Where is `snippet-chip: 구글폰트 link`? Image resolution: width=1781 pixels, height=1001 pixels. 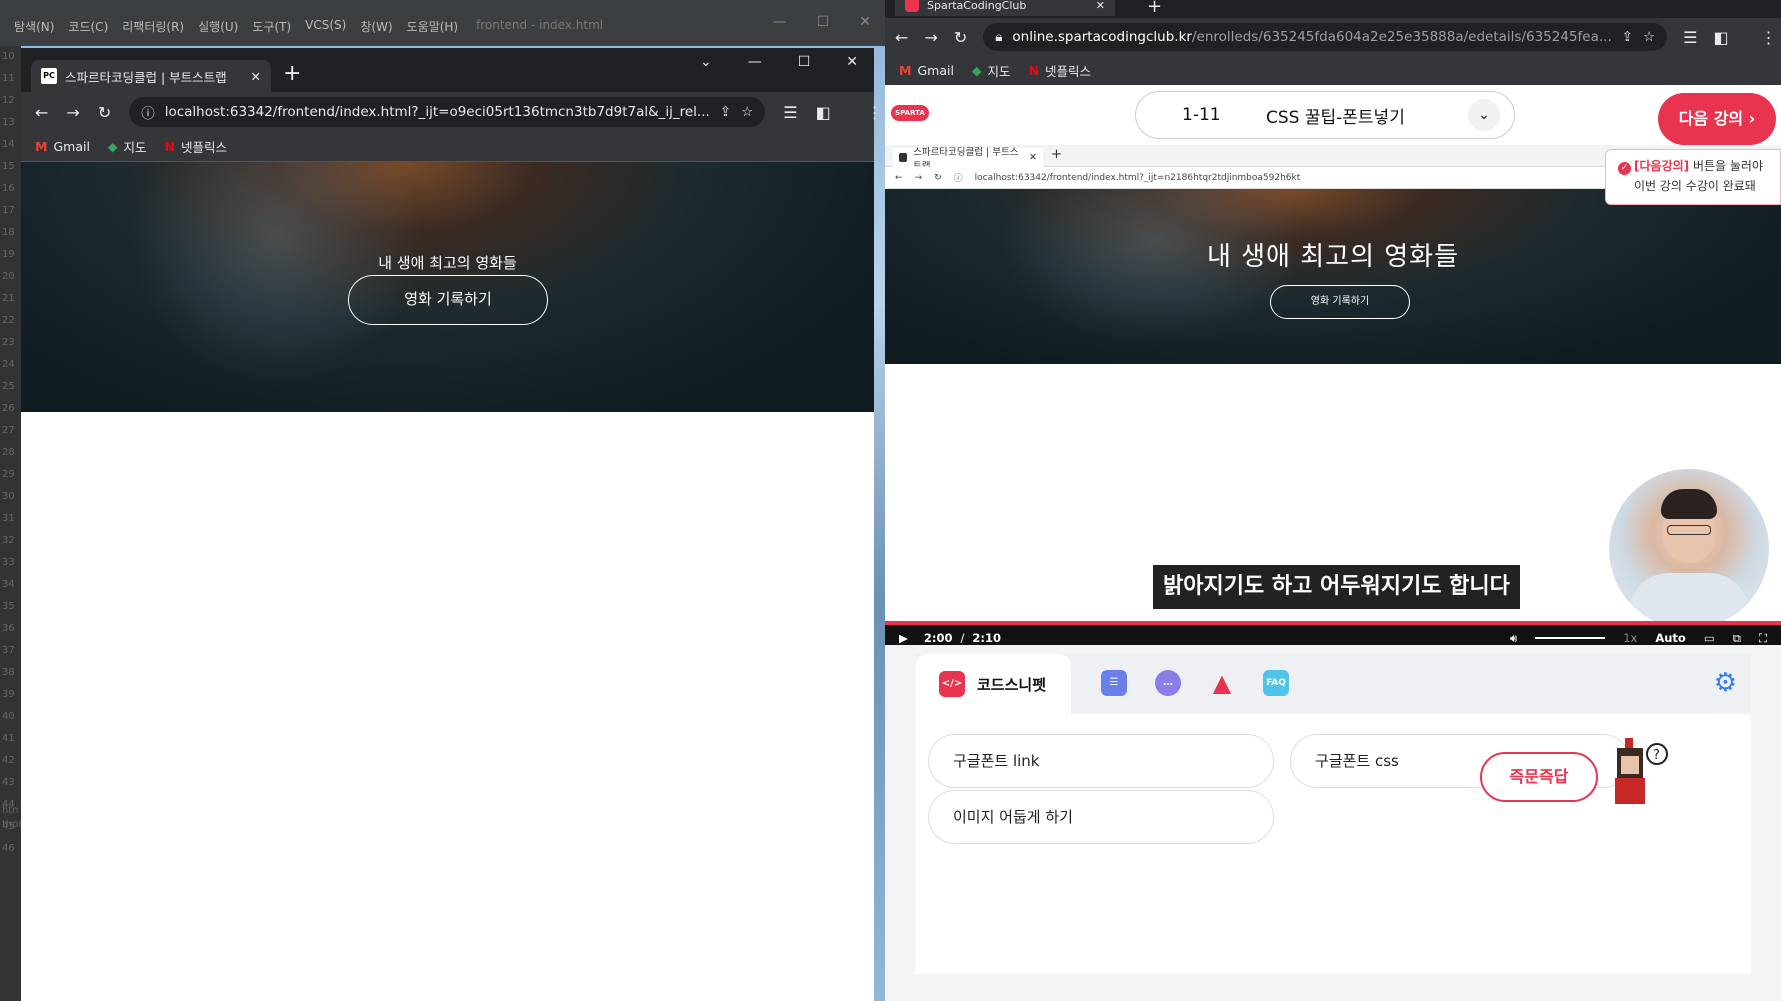 snippet-chip: 구글폰트 link is located at coordinates (1101, 761).